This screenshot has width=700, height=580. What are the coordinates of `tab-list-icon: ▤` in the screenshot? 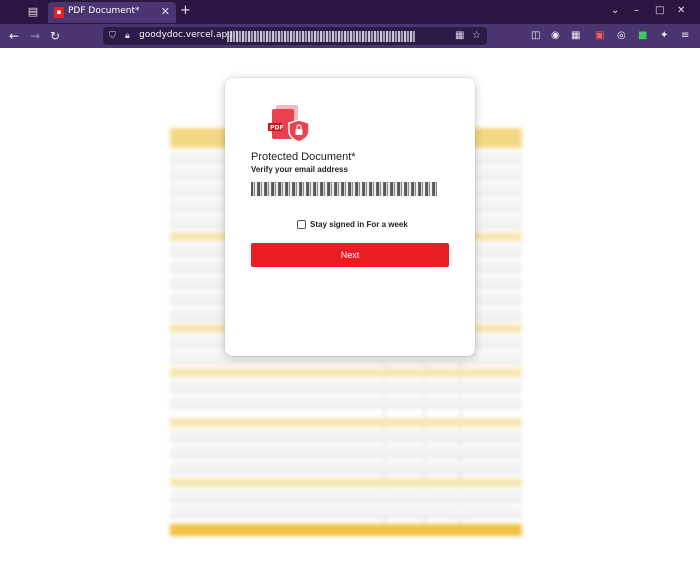 It's located at (33, 12).